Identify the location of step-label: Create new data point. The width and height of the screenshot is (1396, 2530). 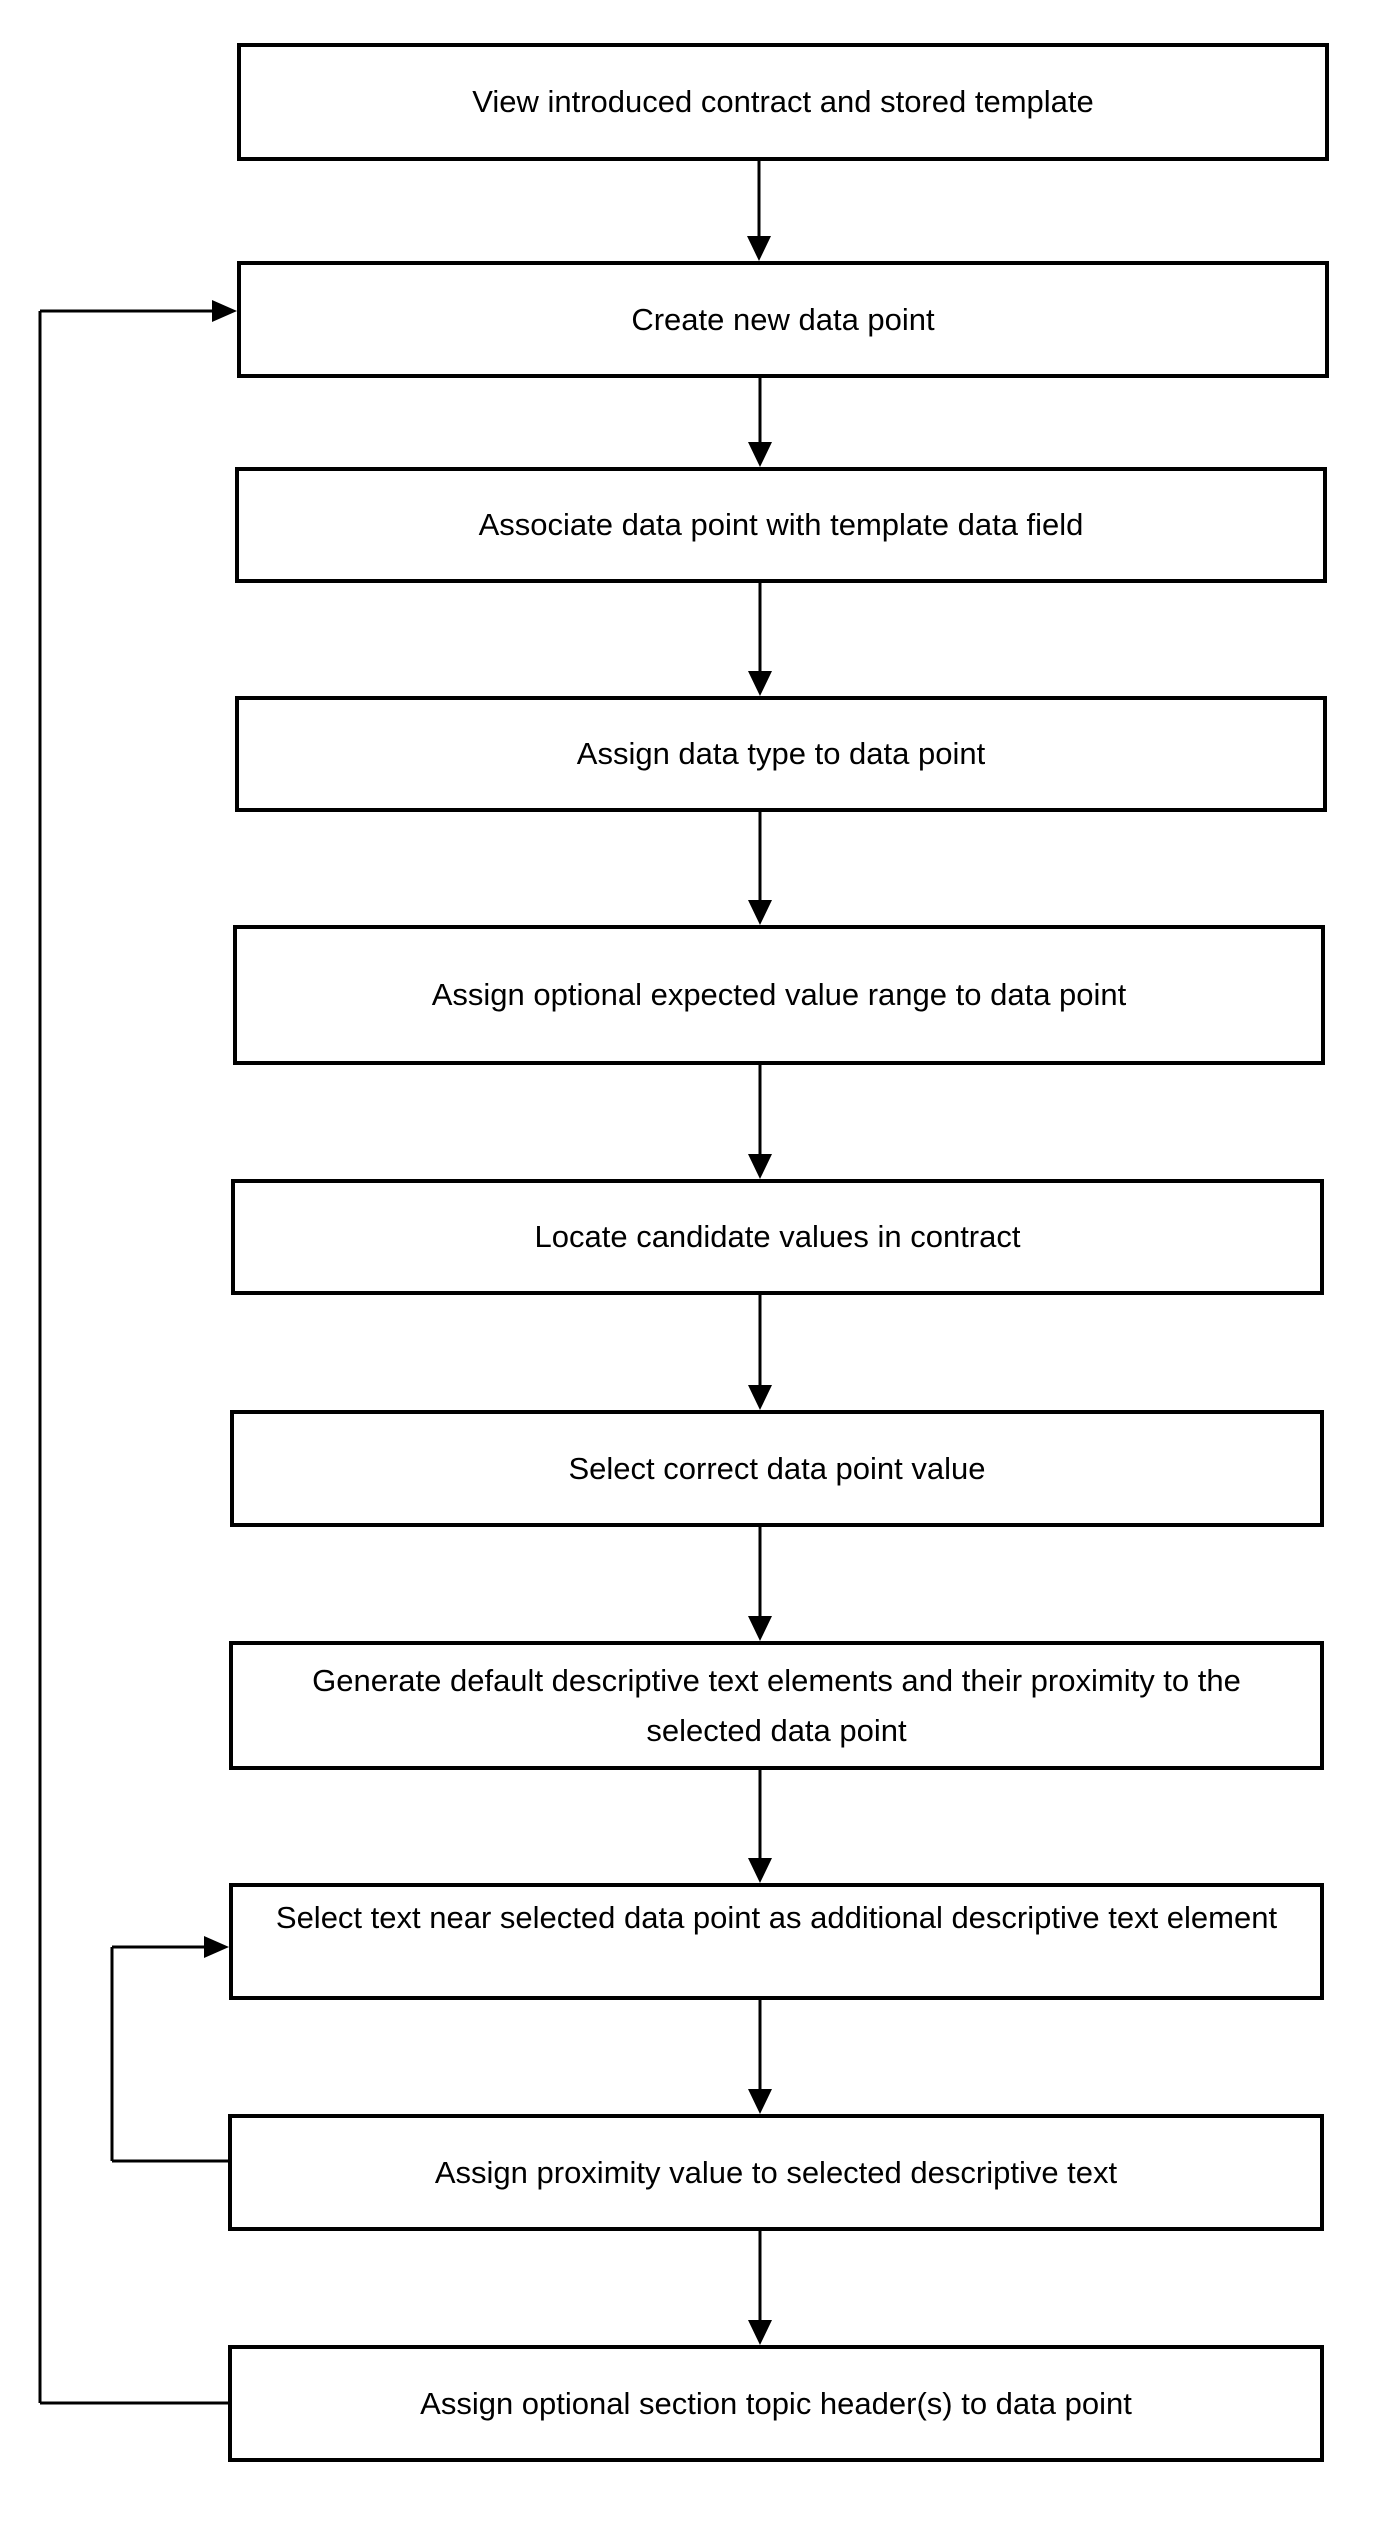
(783, 319).